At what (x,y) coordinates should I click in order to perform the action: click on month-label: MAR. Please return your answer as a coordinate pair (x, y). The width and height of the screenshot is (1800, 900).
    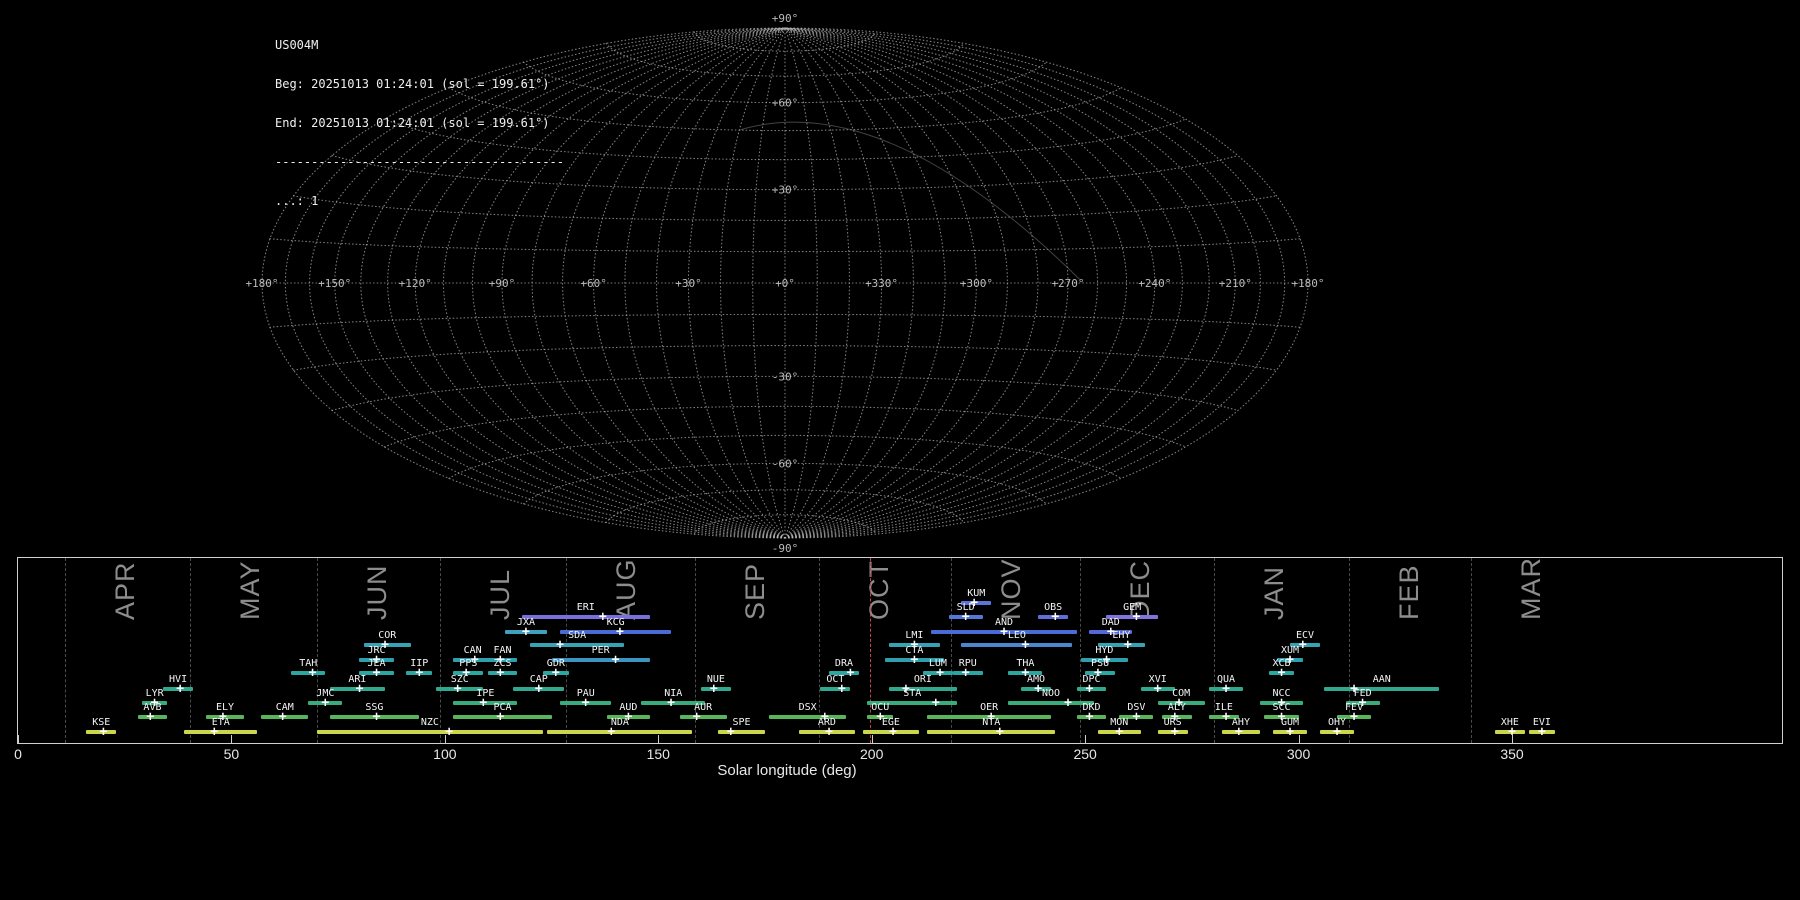
    Looking at the image, I should click on (1530, 588).